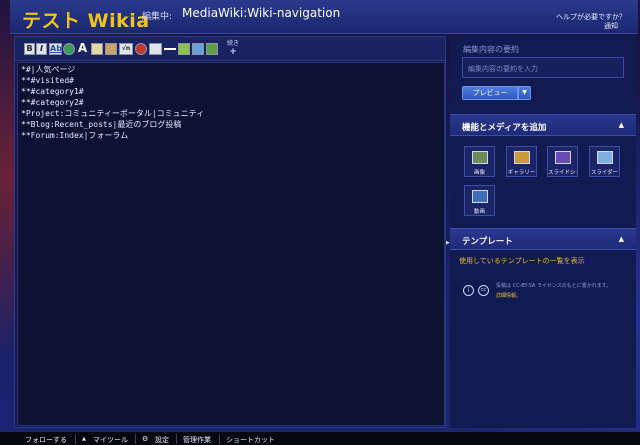 This screenshot has width=640, height=445. I want to click on editor-line: *Project:コミュニティーポータル|コミュニティ, so click(113, 113).